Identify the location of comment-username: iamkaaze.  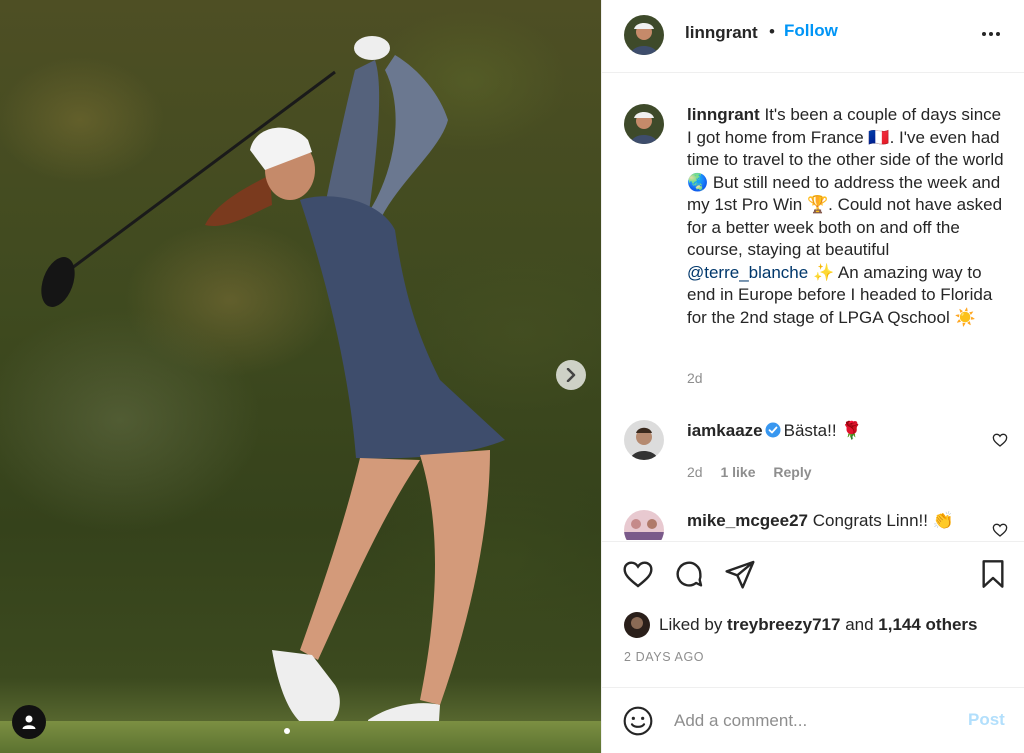
(725, 430).